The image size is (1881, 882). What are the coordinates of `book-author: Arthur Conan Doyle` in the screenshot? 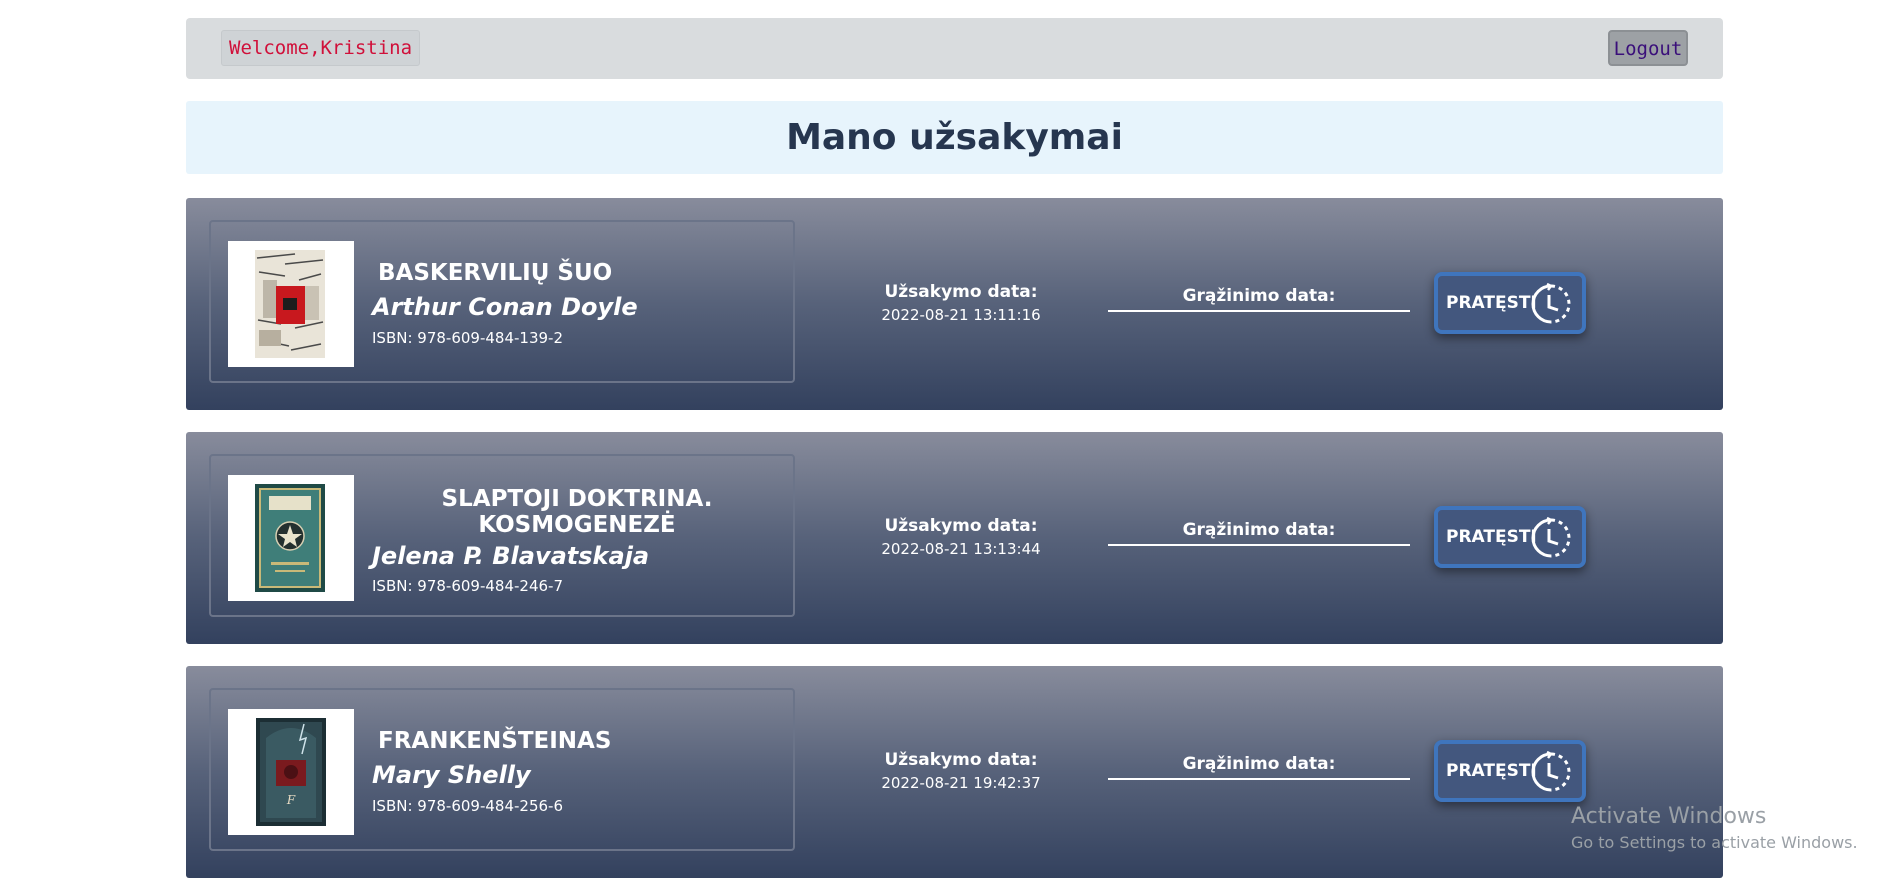 It's located at (505, 307).